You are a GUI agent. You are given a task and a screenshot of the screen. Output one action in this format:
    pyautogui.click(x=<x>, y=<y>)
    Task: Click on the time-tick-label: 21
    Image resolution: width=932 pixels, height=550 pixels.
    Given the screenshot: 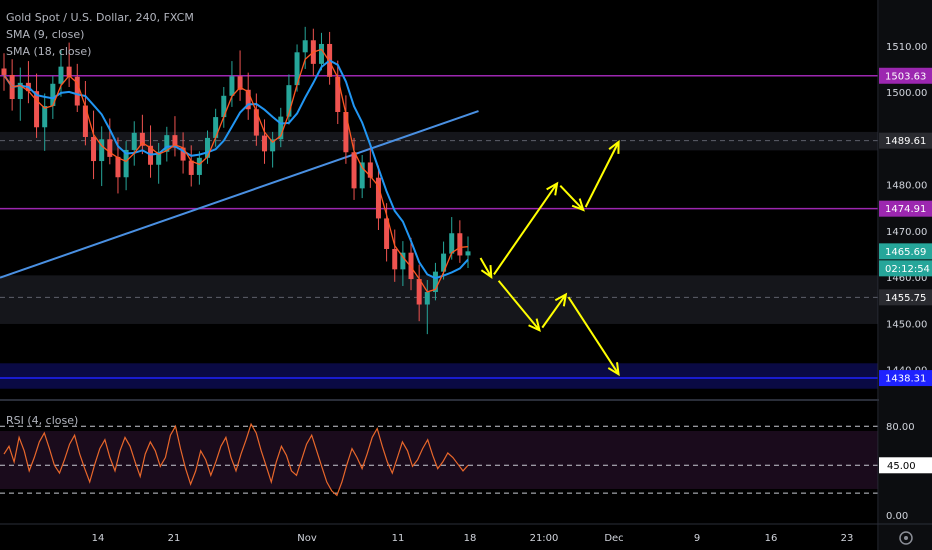 What is the action you would take?
    pyautogui.click(x=174, y=538)
    